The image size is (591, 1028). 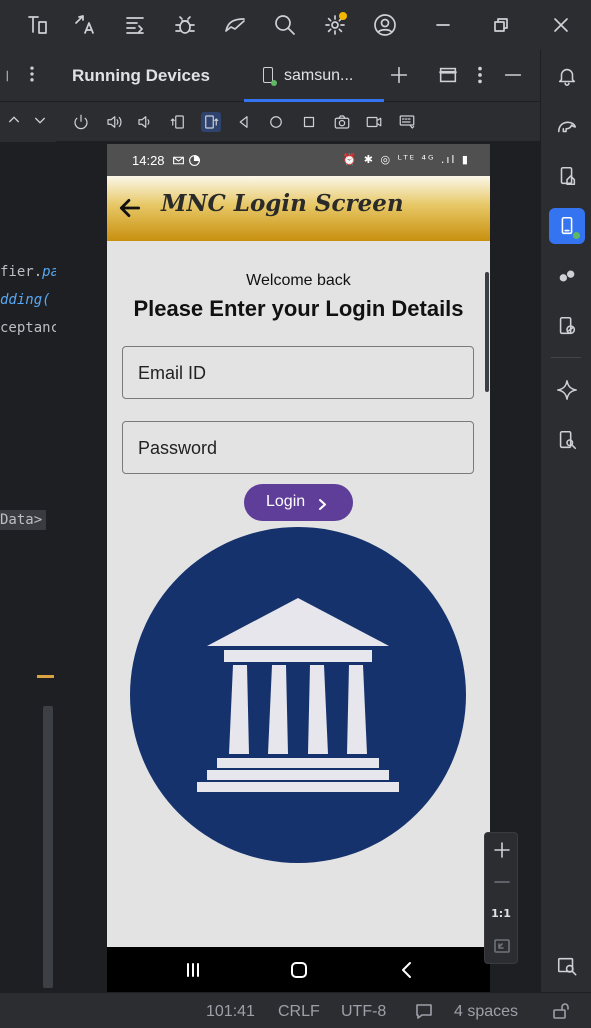 What do you see at coordinates (285, 25) in the screenshot?
I see `search-icon` at bounding box center [285, 25].